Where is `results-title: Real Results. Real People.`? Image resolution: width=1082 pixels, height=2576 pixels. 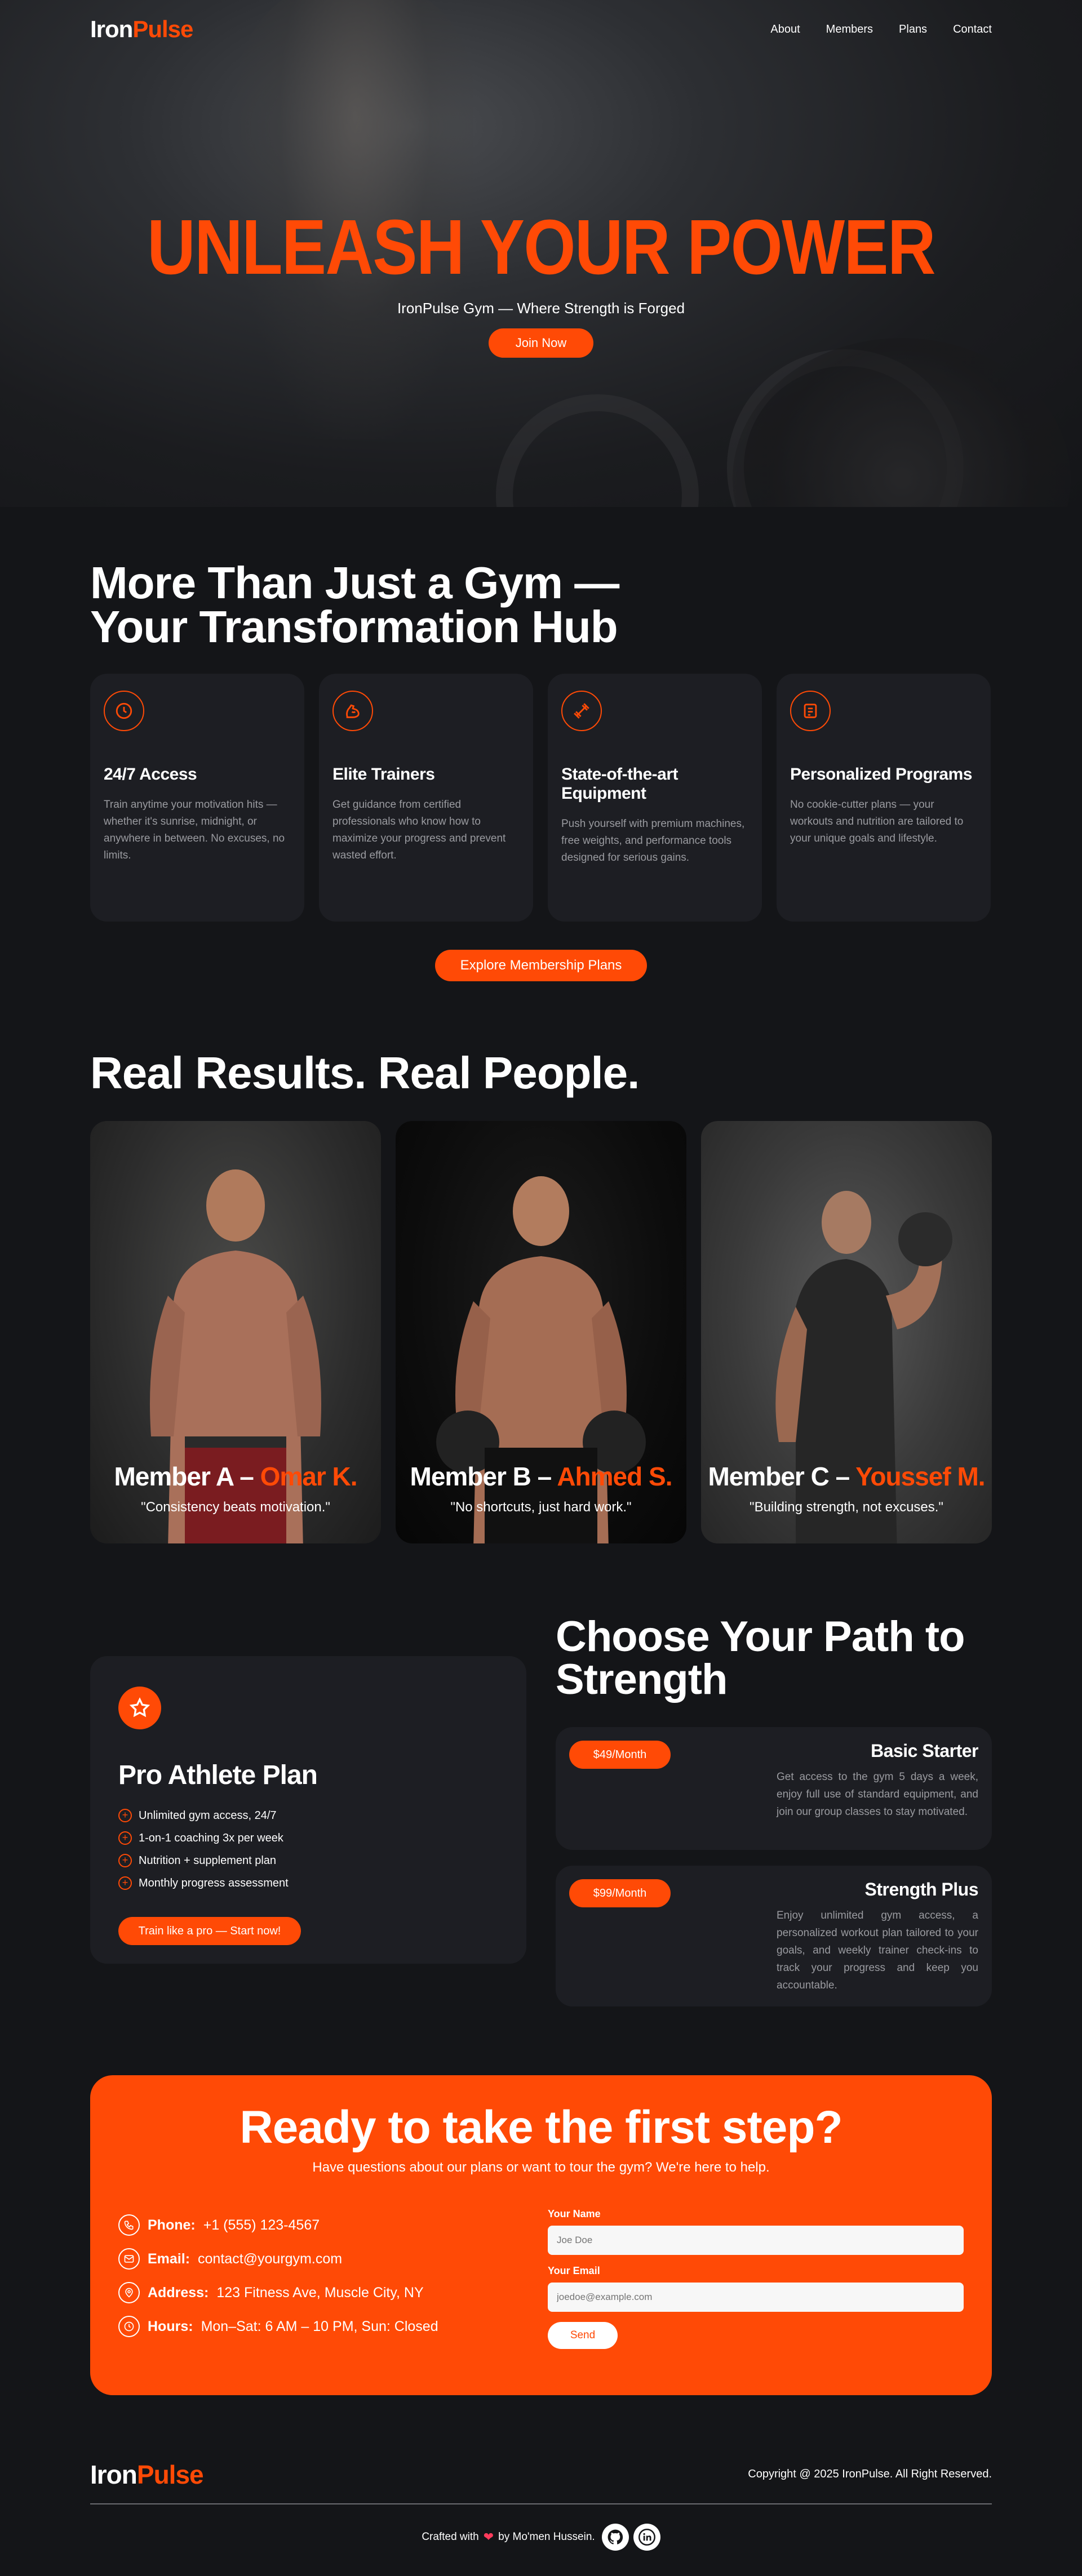 results-title: Real Results. Real People. is located at coordinates (365, 1073).